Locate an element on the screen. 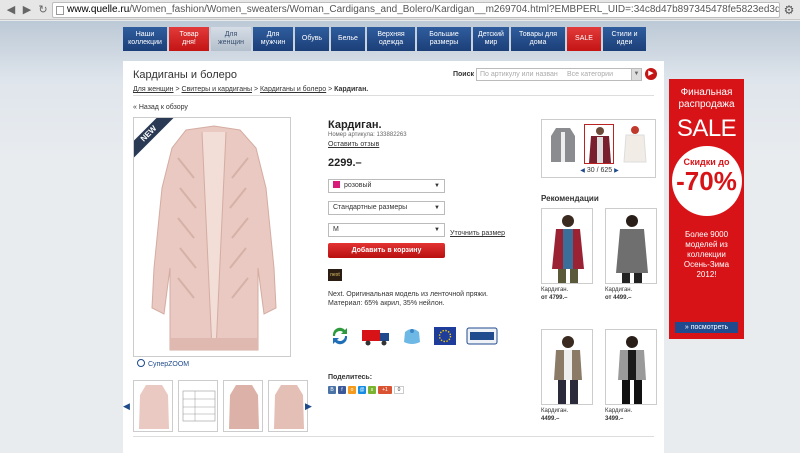 Image resolution: width=800 pixels, height=453 pixels. nav-label: Товар дня! is located at coordinates (189, 38).